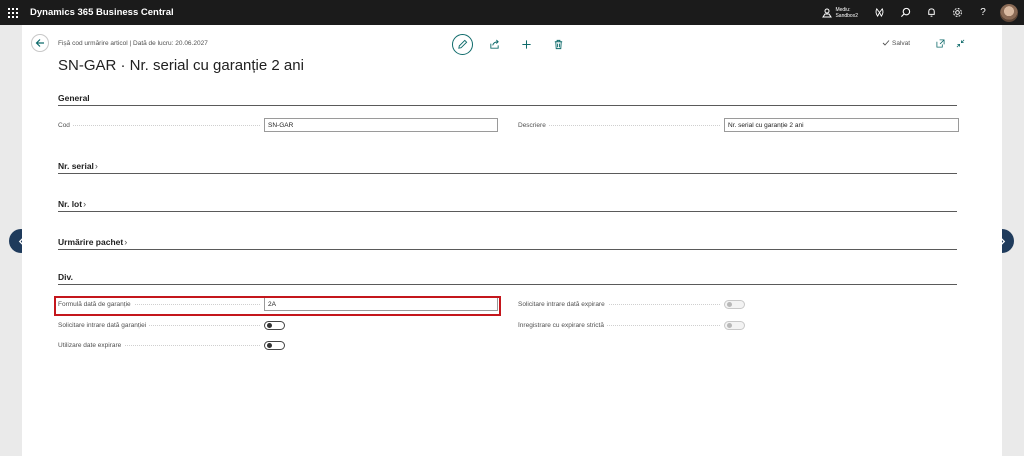  Describe the element at coordinates (171, 325) in the screenshot. I see `require-warranty-date-field: Solicitare intrare dată garanției` at that location.